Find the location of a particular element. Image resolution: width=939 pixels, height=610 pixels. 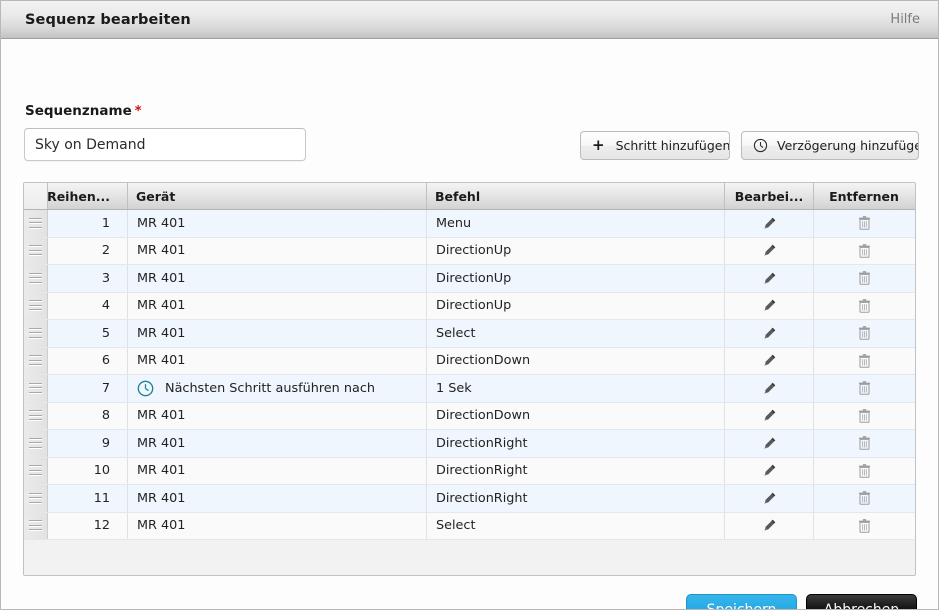

help-link: Hilfe is located at coordinates (905, 19).